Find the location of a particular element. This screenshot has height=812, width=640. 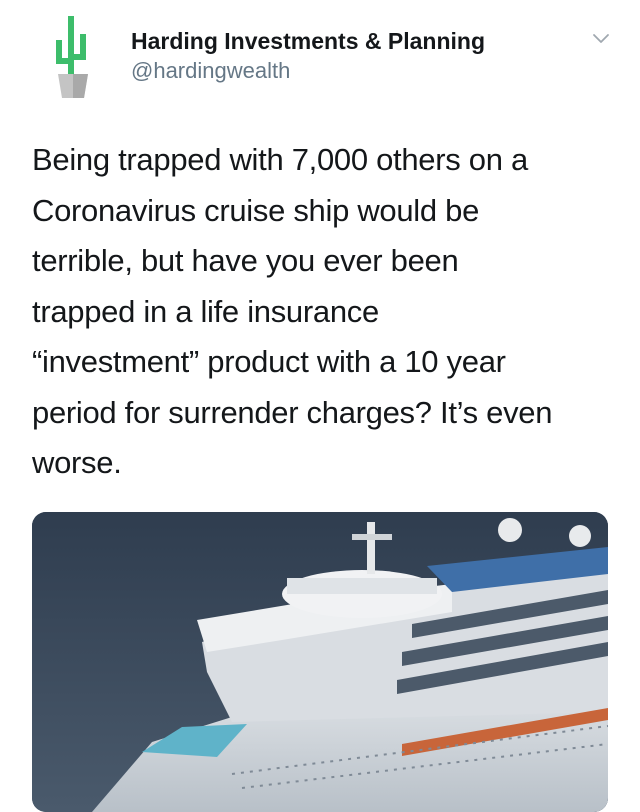

cactus-in-pot-icon is located at coordinates (72, 57).